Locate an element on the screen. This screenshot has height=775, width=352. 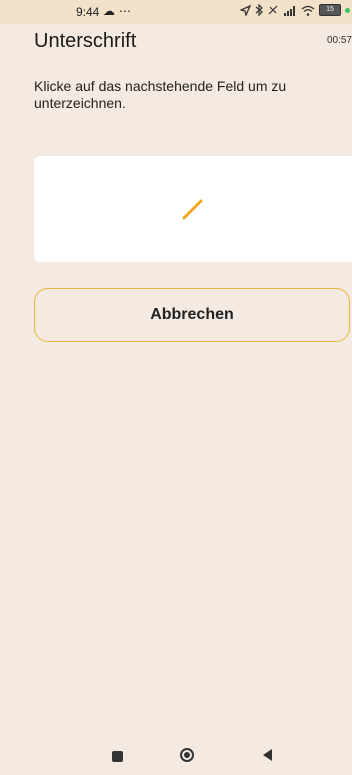
status-right-icons: 15 is located at coordinates (295, 10).